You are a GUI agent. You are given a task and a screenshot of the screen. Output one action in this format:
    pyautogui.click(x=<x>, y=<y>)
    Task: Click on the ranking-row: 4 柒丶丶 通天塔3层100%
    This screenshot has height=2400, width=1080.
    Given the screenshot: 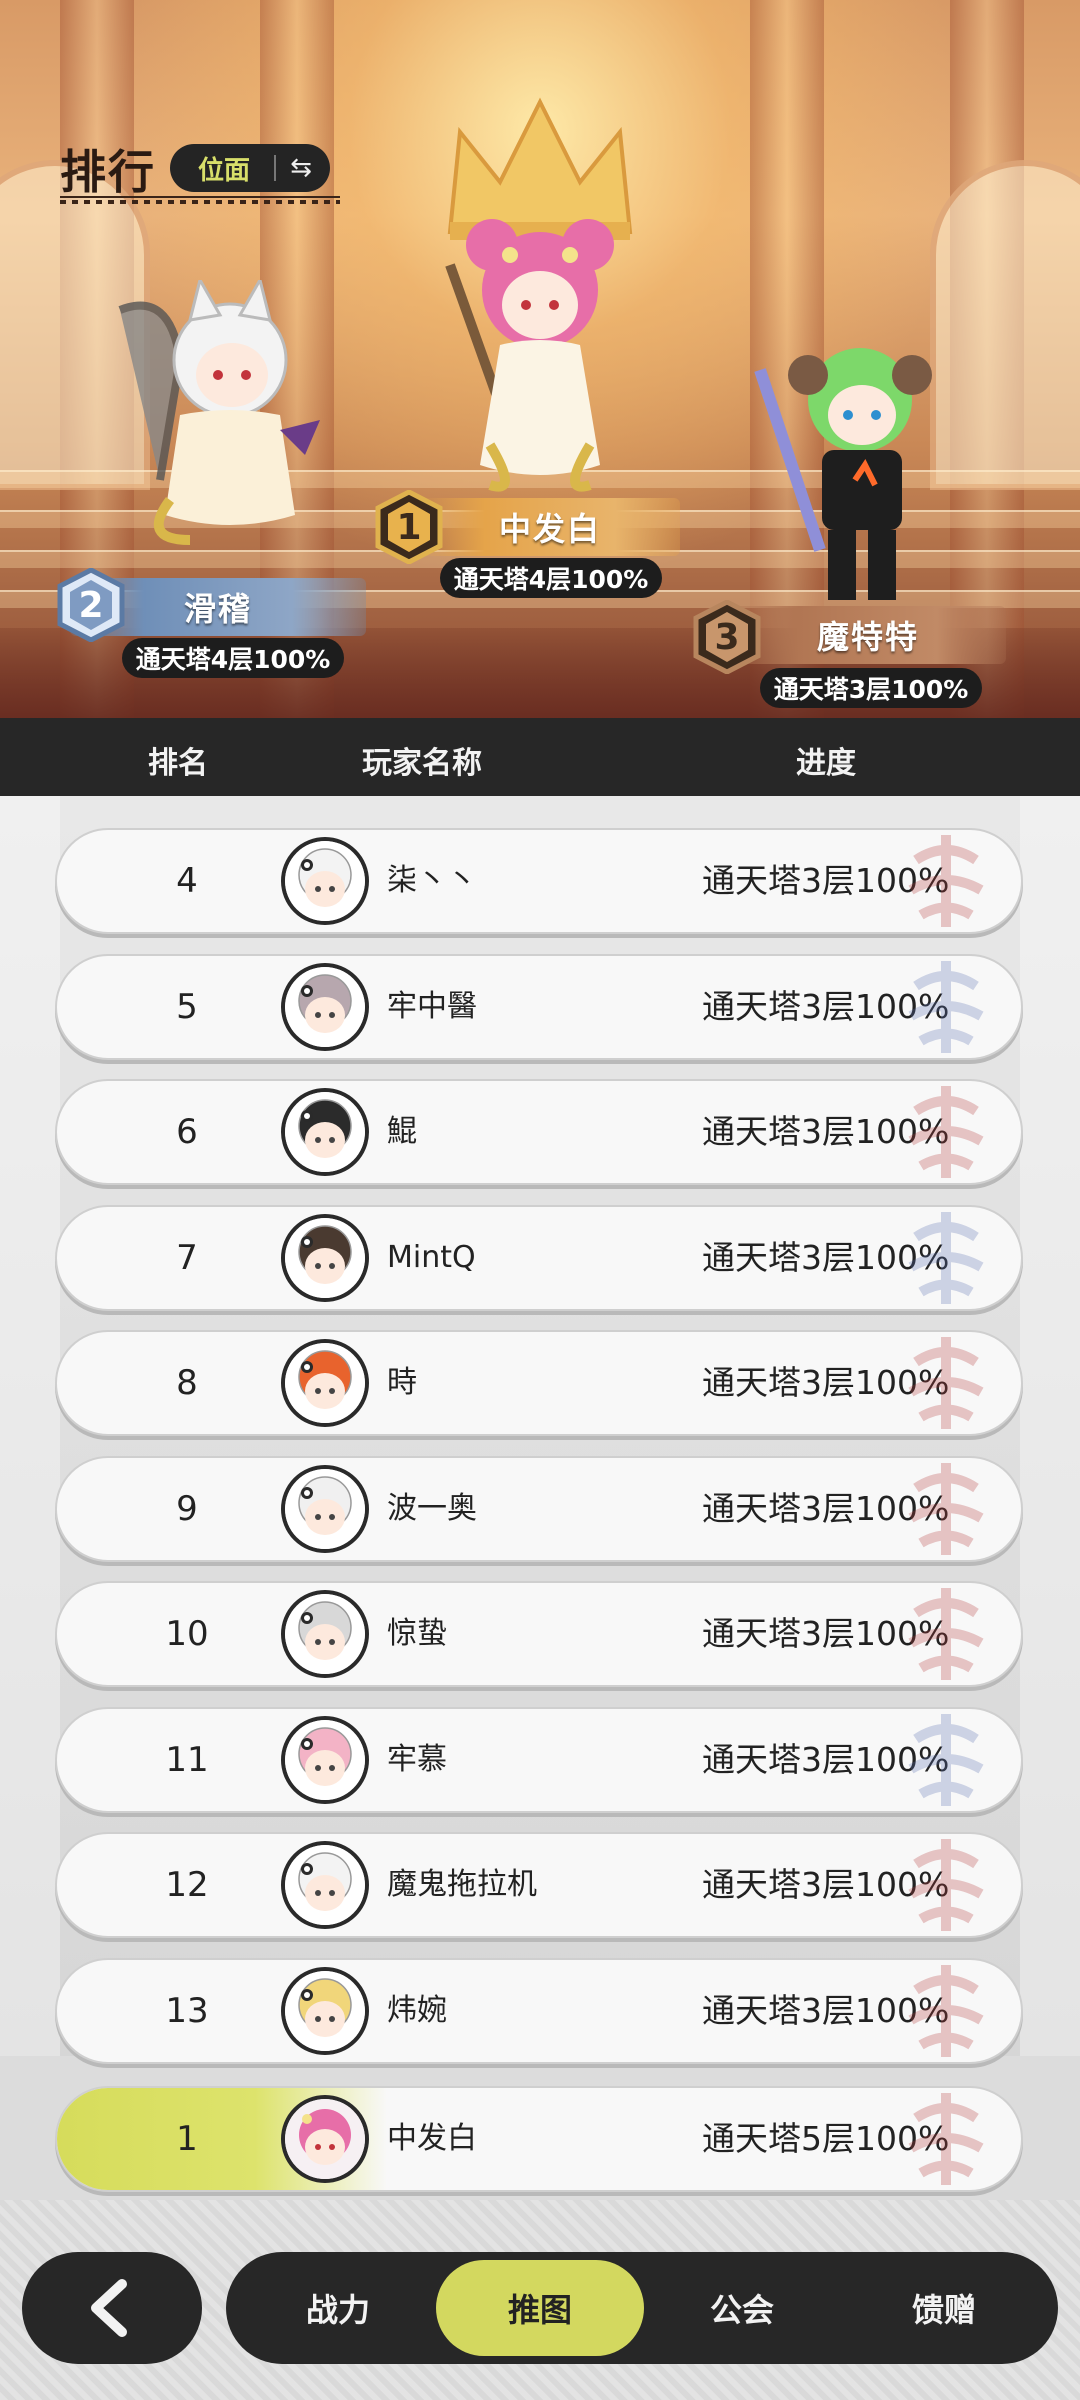 What is the action you would take?
    pyautogui.click(x=539, y=881)
    